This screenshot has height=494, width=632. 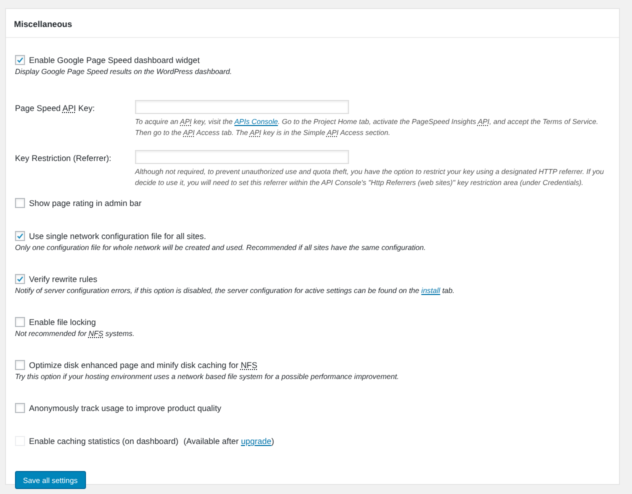 I want to click on checkbox-label: Show page rating in admin bar, so click(x=85, y=203).